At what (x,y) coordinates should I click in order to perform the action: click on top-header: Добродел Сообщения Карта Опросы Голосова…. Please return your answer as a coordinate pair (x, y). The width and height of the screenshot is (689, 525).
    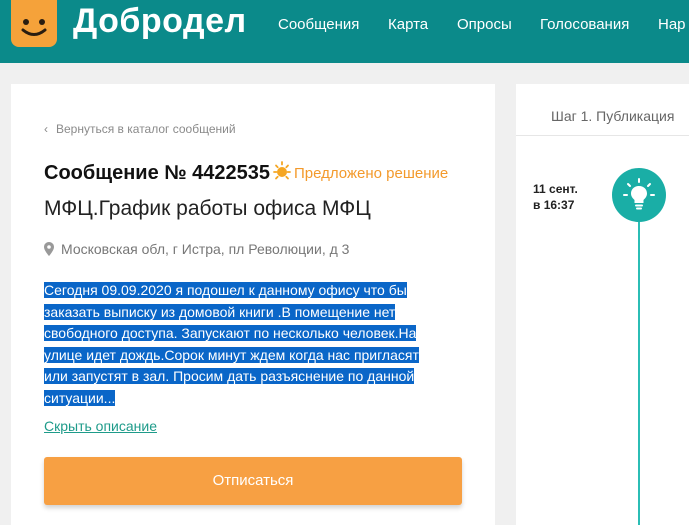
    Looking at the image, I should click on (344, 31).